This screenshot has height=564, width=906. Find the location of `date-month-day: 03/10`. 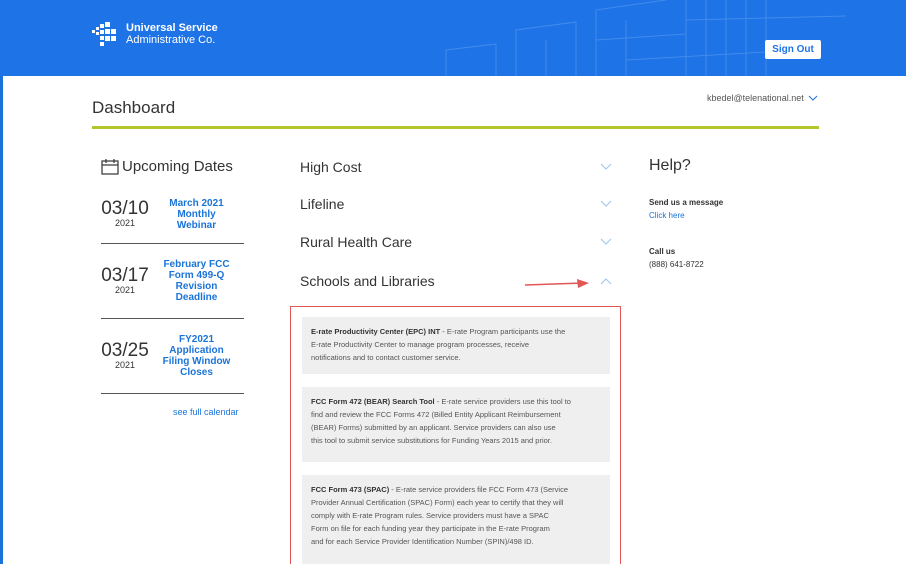

date-month-day: 03/10 is located at coordinates (125, 208).